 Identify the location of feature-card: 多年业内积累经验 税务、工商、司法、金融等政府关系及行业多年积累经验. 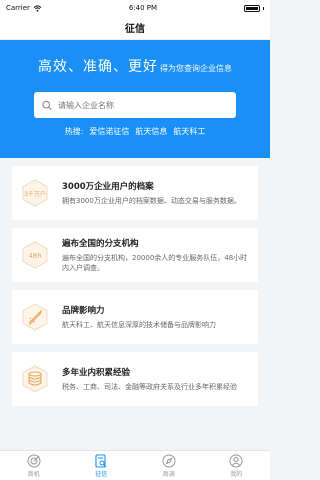
(135, 379).